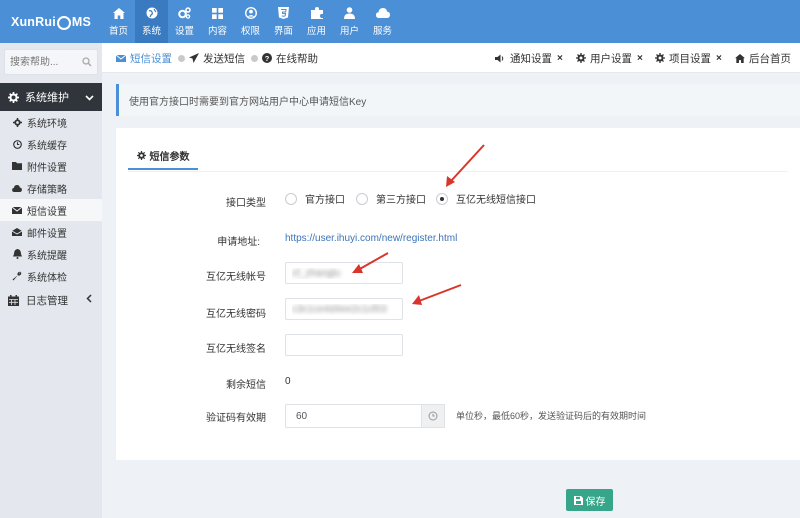 The height and width of the screenshot is (518, 800). Describe the element at coordinates (118, 31) in the screenshot. I see `topnav-label: 首页` at that location.